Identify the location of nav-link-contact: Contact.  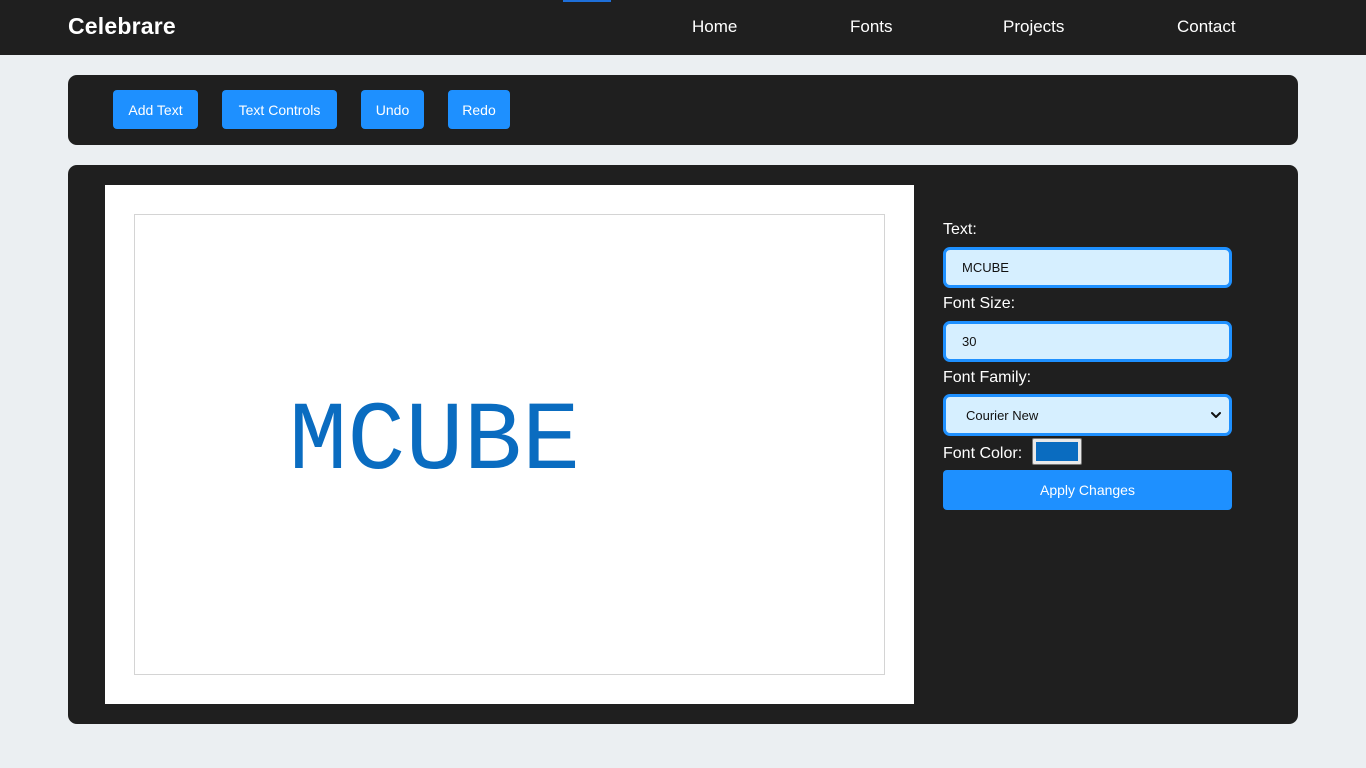
(1206, 27).